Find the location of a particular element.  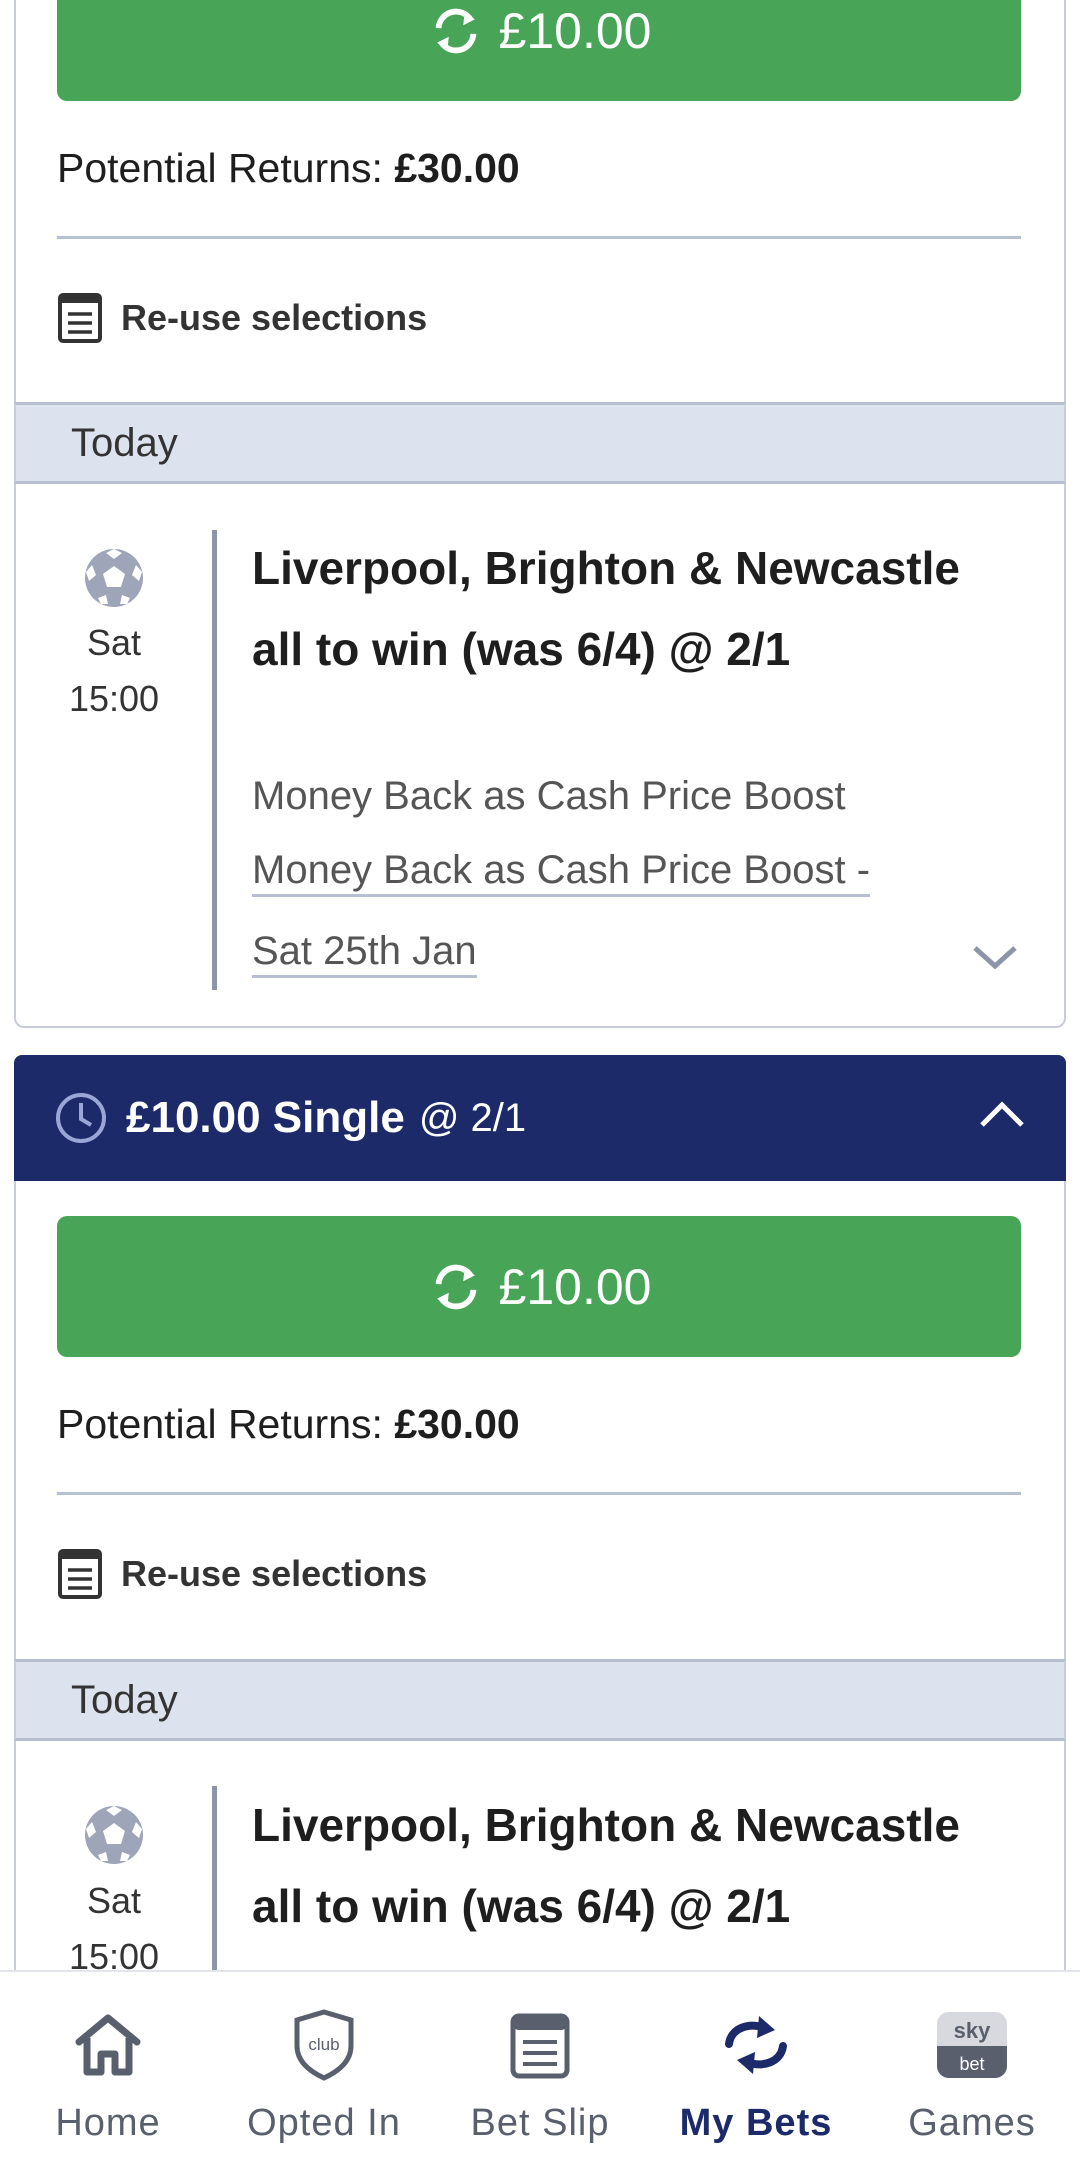

nav-label: Games is located at coordinates (972, 2123).